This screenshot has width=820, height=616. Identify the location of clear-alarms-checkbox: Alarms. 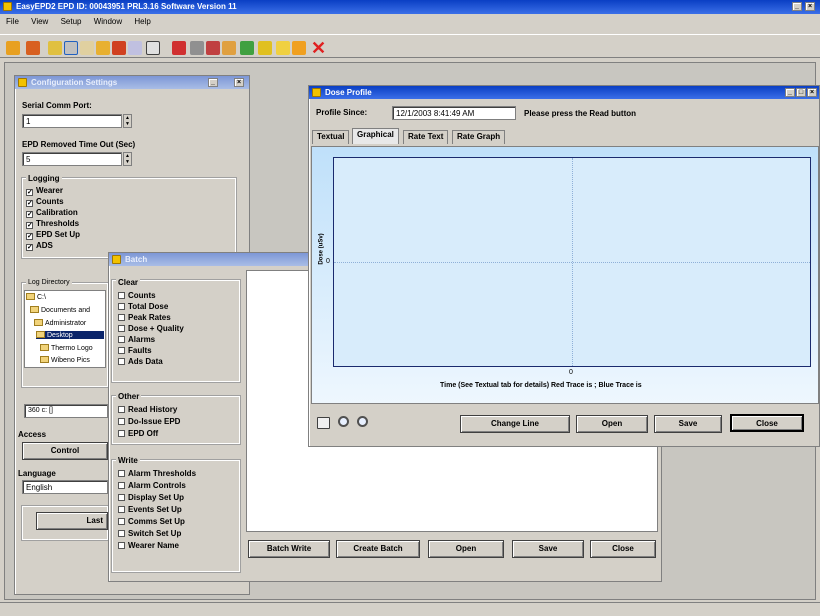
(136, 339).